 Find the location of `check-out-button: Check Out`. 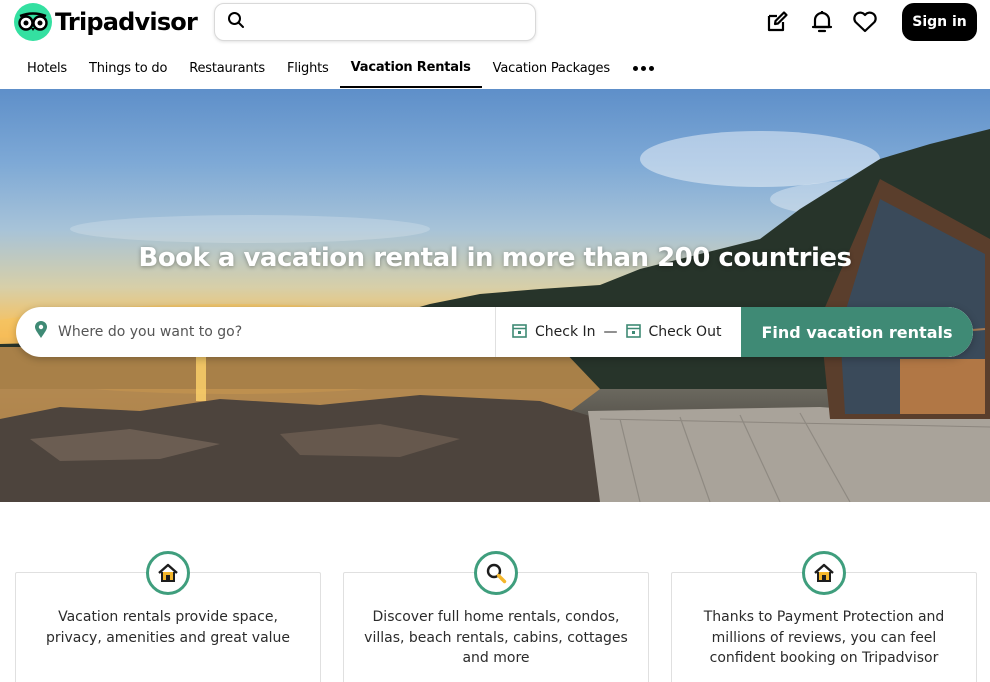

check-out-button: Check Out is located at coordinates (673, 332).